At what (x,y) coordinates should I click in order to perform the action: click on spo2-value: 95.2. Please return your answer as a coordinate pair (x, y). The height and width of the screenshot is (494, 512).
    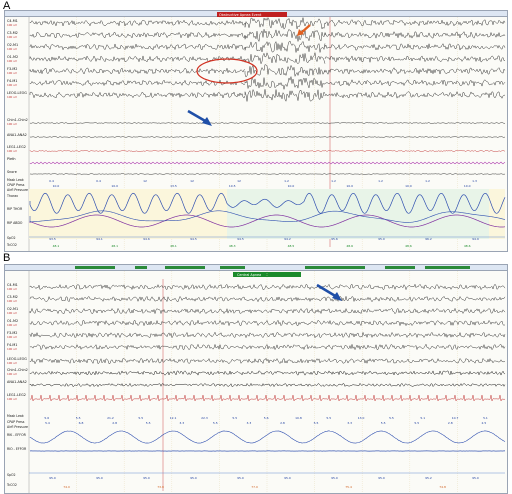
    Looking at the image, I should click on (428, 478).